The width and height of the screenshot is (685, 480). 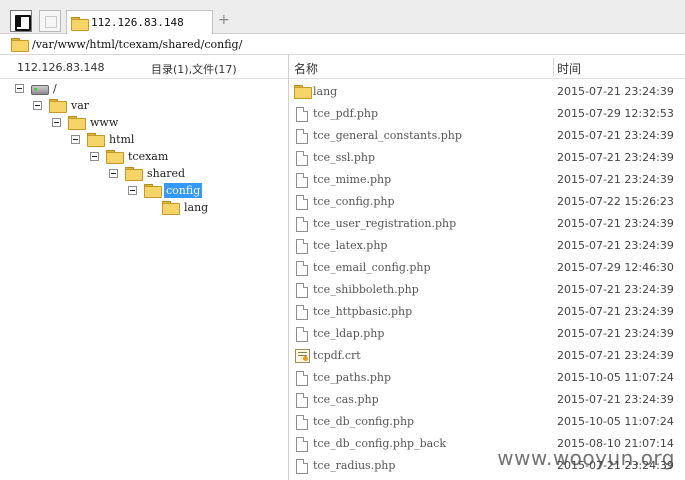 I want to click on tree-node-shared: shared, so click(x=148, y=173).